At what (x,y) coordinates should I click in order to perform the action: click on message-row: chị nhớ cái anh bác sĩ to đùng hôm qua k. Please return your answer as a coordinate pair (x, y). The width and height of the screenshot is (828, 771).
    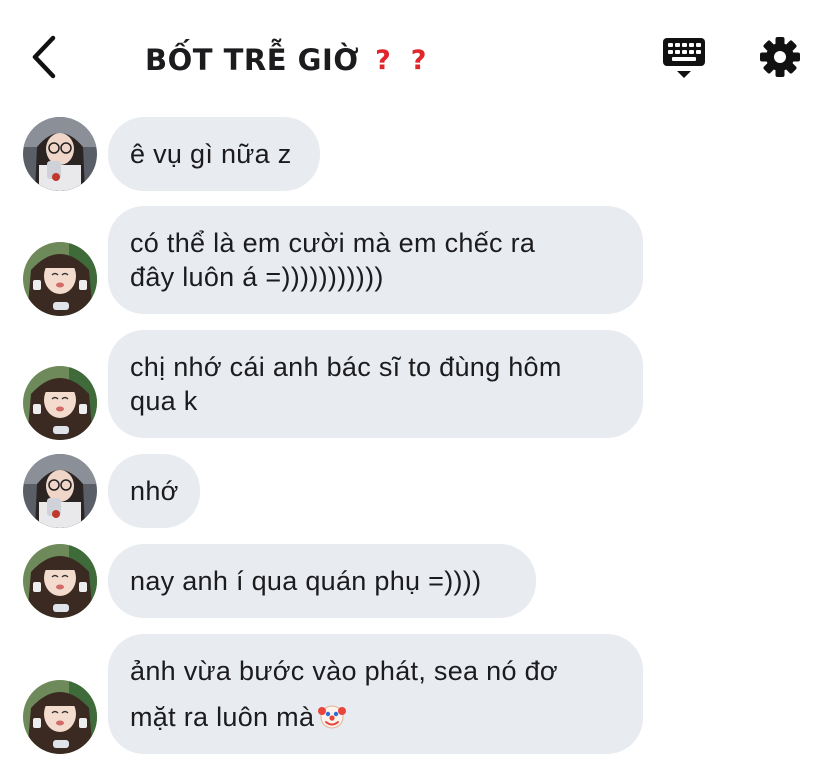
    Looking at the image, I should click on (414, 385).